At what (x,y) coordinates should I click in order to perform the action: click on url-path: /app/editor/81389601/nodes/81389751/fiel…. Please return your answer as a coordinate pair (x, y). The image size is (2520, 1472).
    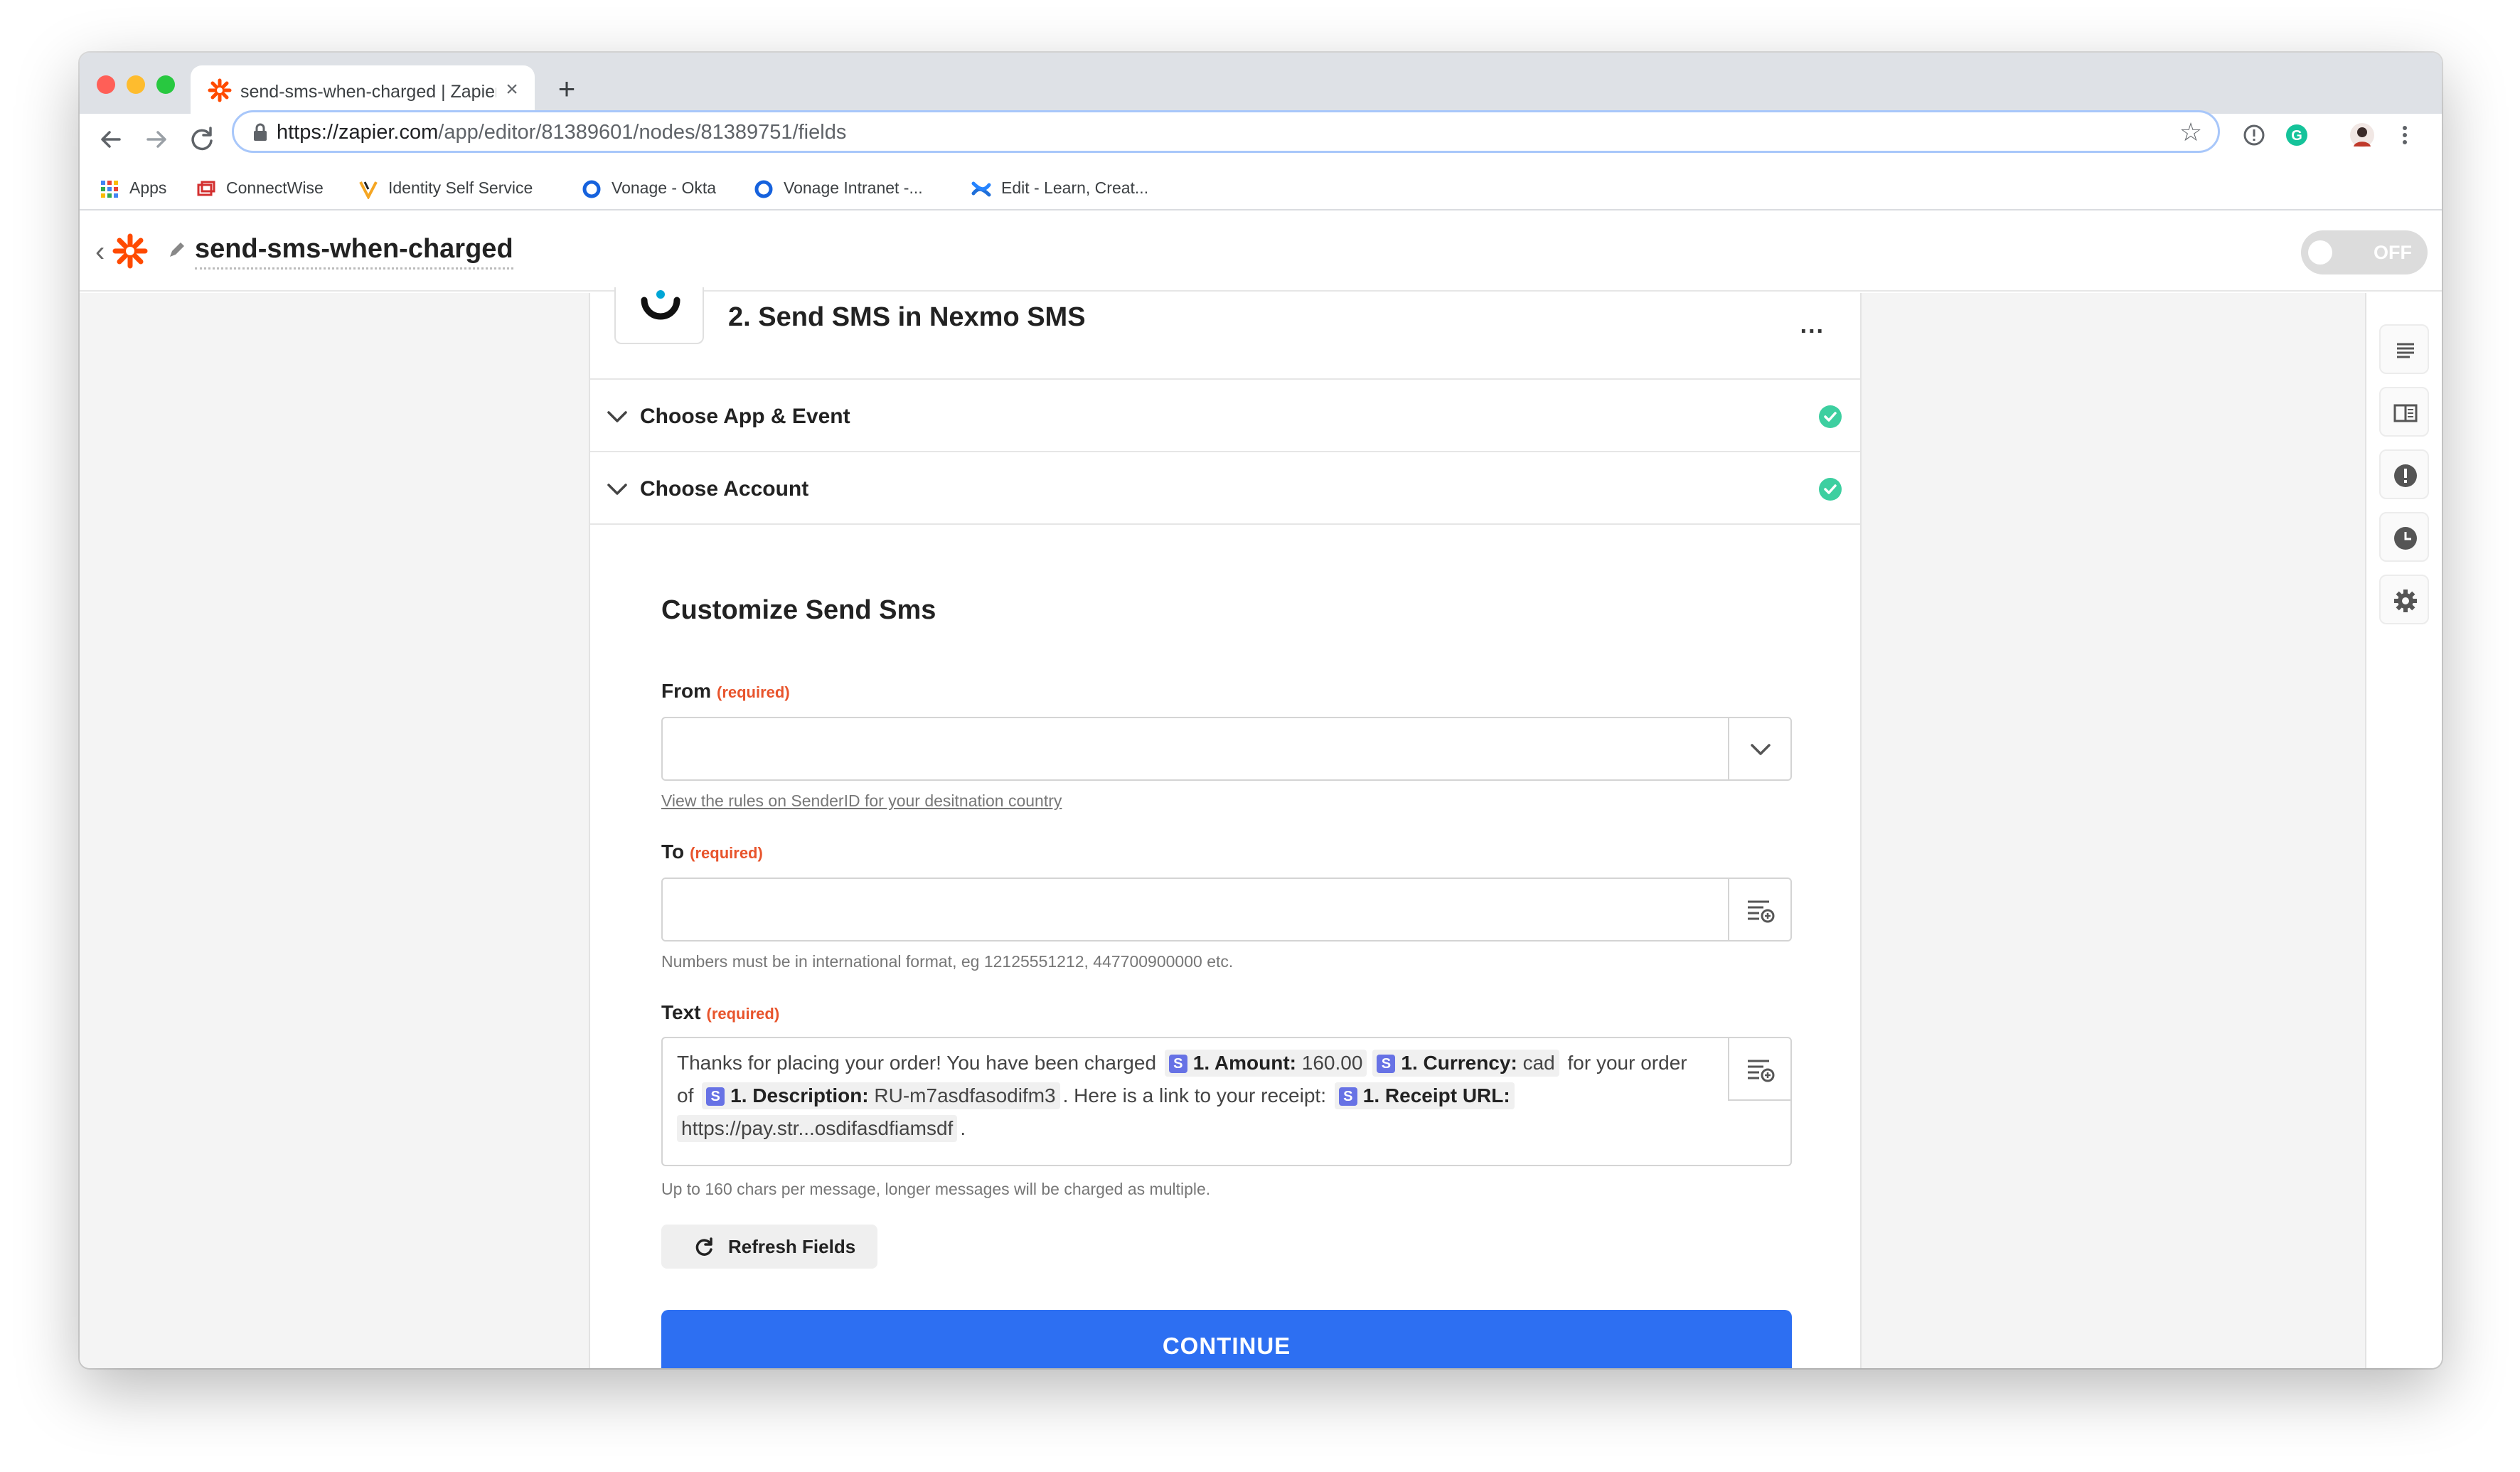
    Looking at the image, I should click on (642, 132).